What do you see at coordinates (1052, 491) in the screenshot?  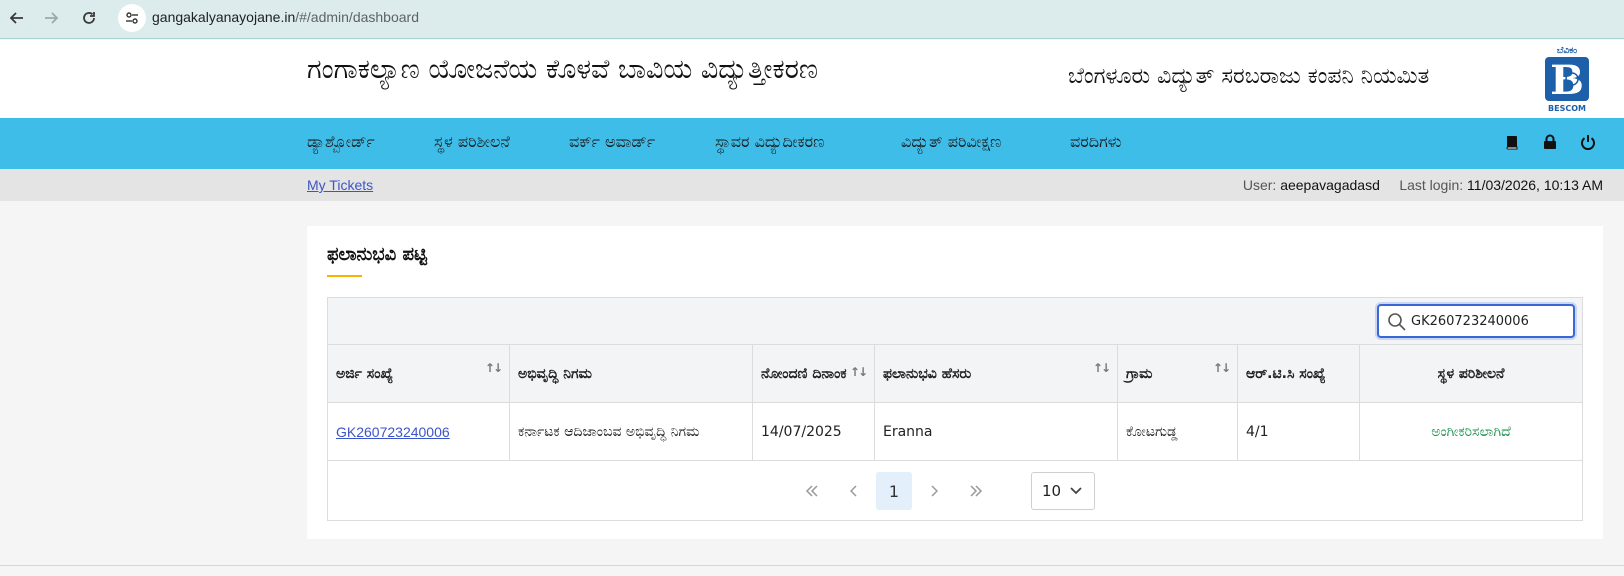 I see `page-size-value: 10` at bounding box center [1052, 491].